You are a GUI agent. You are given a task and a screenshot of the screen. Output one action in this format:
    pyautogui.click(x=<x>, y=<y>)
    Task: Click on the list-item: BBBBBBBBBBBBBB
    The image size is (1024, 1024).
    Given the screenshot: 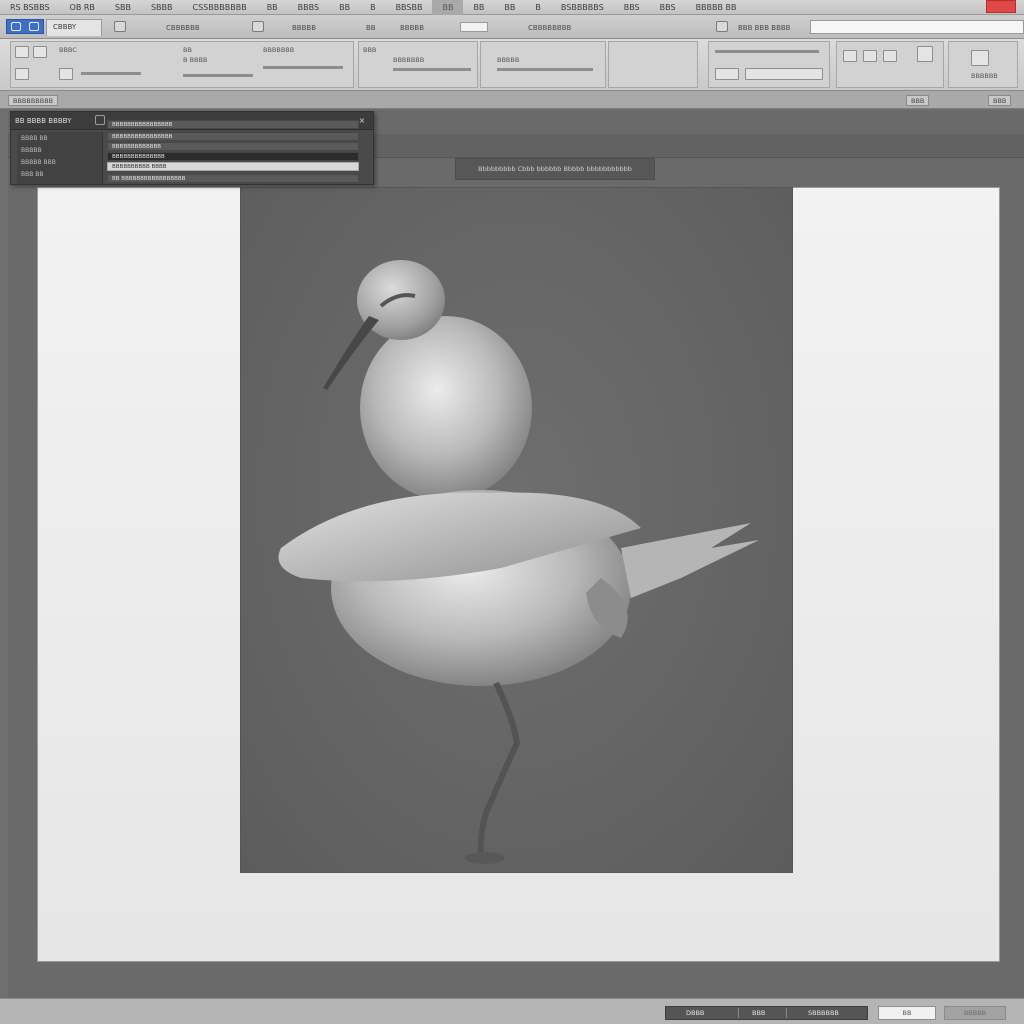 What is the action you would take?
    pyautogui.click(x=233, y=156)
    